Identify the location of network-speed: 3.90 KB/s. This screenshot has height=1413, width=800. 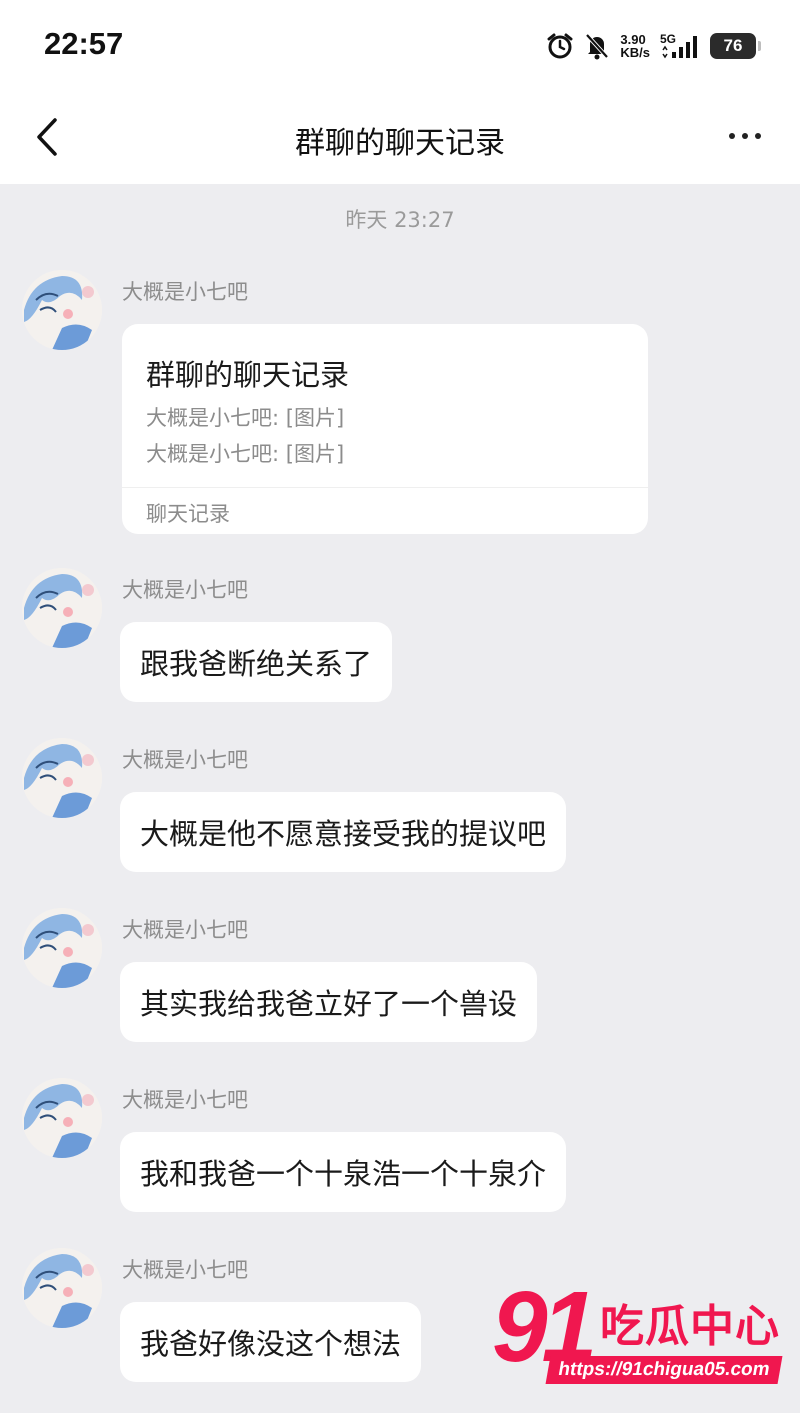
(635, 46).